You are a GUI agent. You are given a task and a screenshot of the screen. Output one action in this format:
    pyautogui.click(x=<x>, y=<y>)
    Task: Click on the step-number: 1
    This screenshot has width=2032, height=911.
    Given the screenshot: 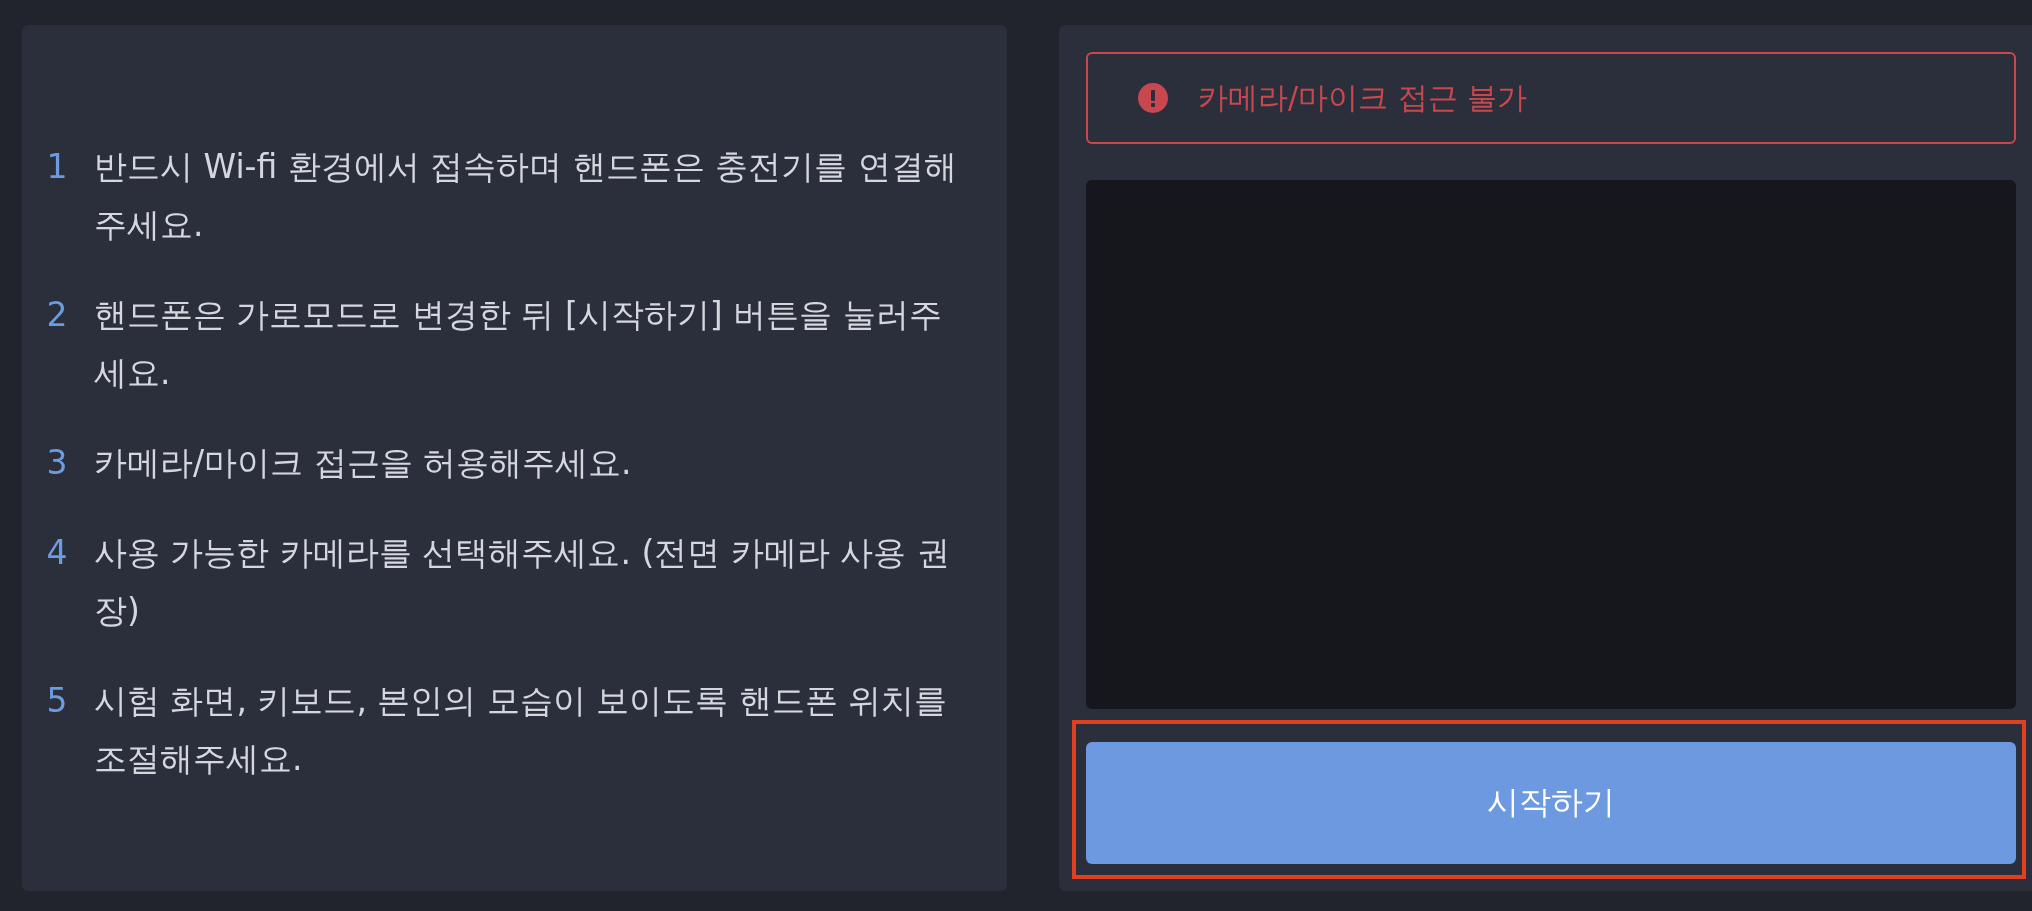 What is the action you would take?
    pyautogui.click(x=57, y=167)
    